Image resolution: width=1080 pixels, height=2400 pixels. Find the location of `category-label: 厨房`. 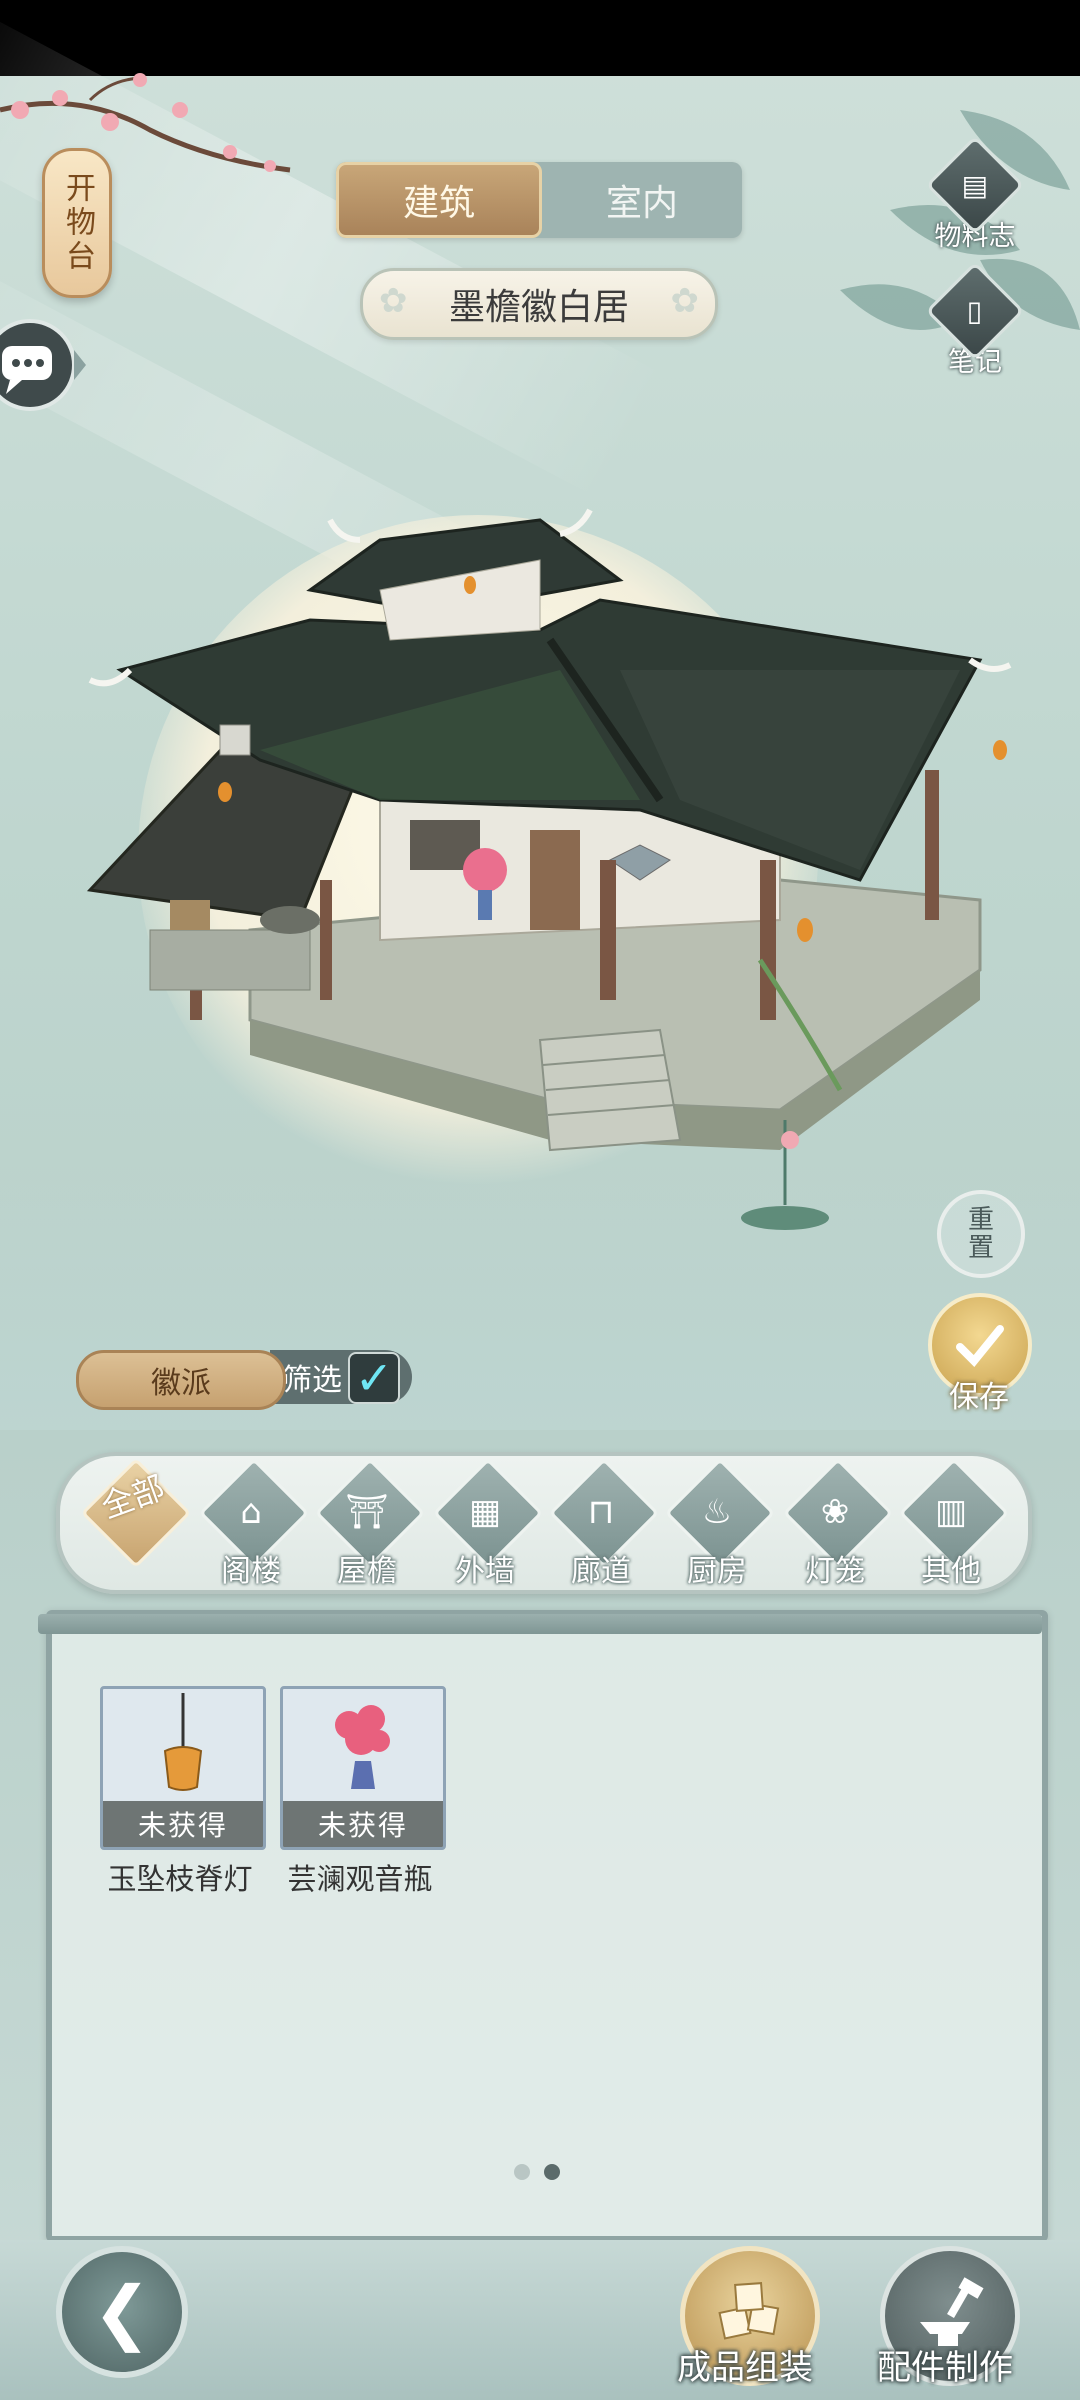

category-label: 厨房 is located at coordinates (717, 1571).